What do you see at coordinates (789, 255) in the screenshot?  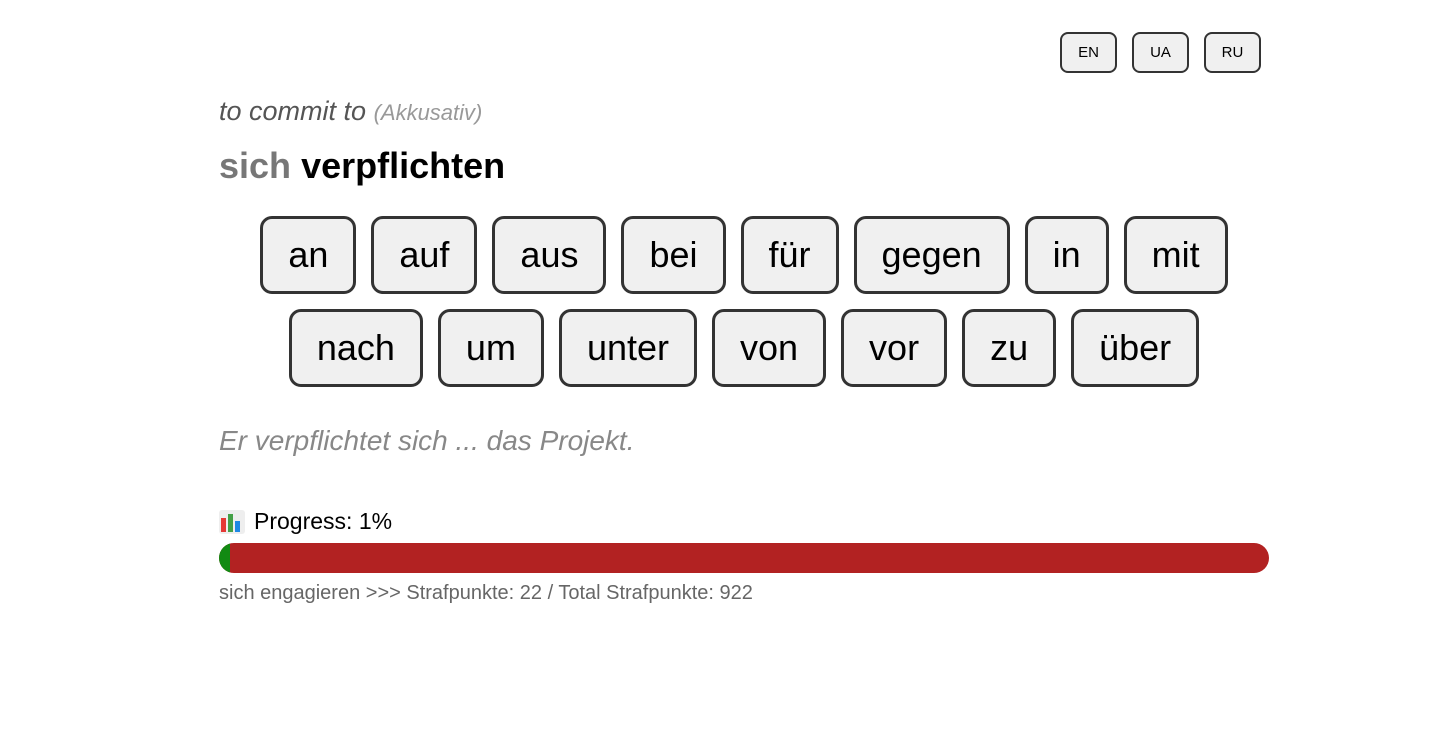 I see `prep-button-fuer: für` at bounding box center [789, 255].